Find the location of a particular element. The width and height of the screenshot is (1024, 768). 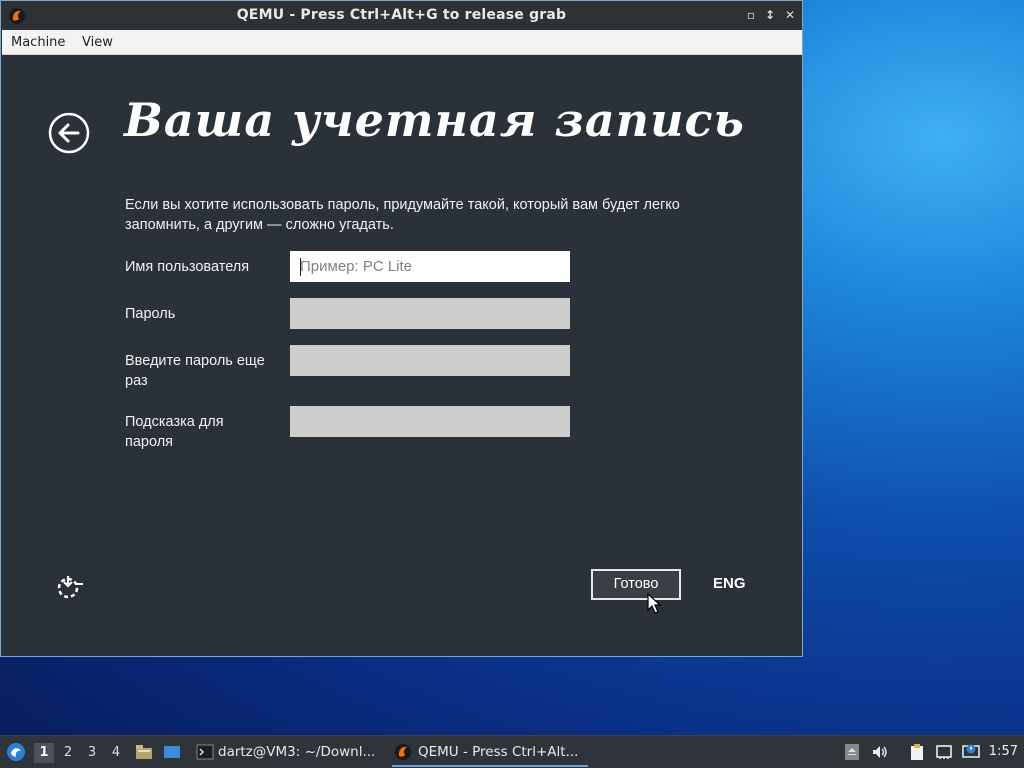

back-arrow-icon is located at coordinates (69, 133).